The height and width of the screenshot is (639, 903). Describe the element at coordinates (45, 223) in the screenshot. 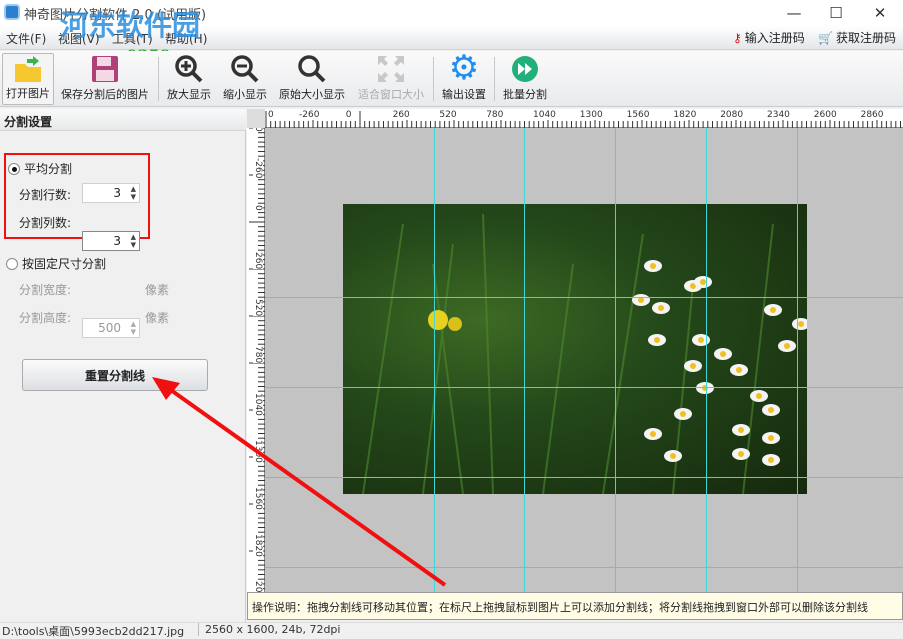

I see `cols-label: 分割列数:` at that location.